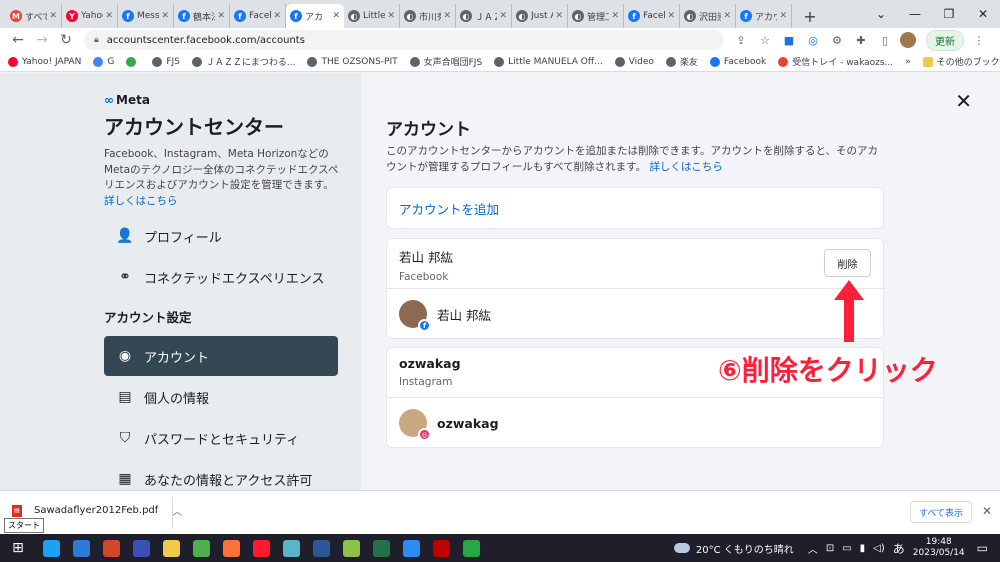 This screenshot has width=1000, height=562. What do you see at coordinates (201, 548) in the screenshot?
I see `taskbar-app-chrome-icon` at bounding box center [201, 548].